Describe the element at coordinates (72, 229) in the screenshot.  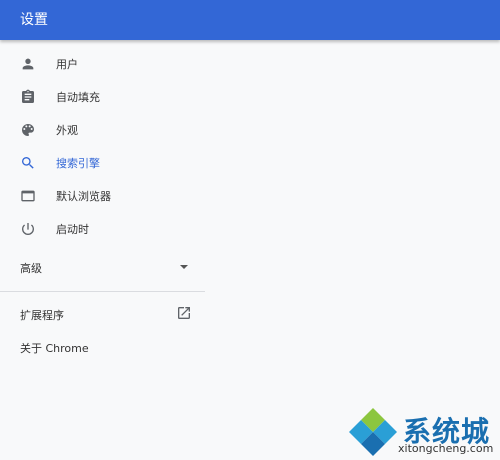
I see `sidebar-item-label: 启动时` at that location.